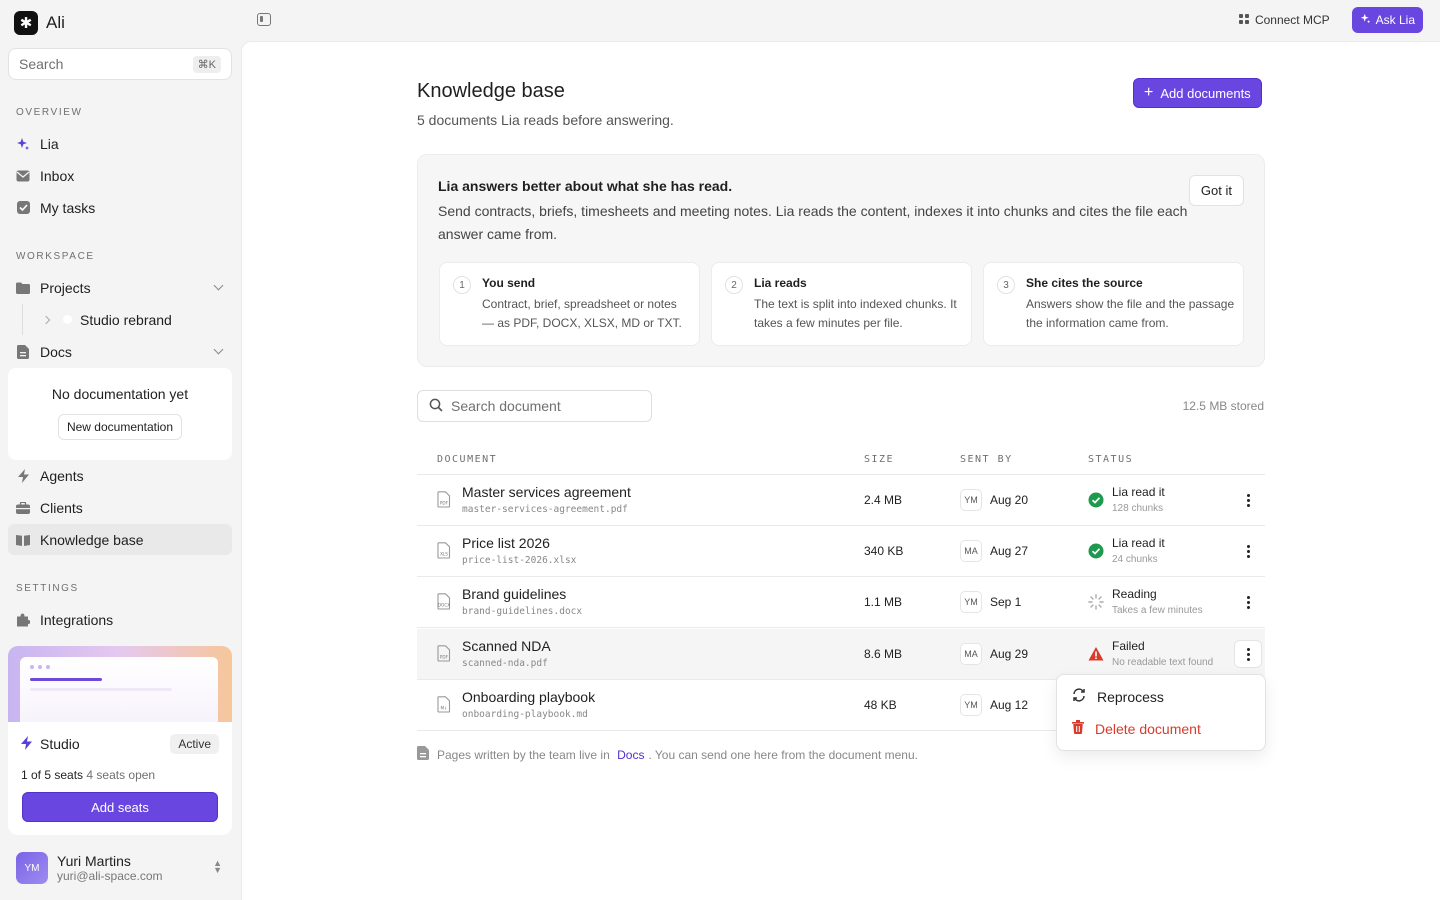  I want to click on status-label: Lia read it, so click(1138, 543).